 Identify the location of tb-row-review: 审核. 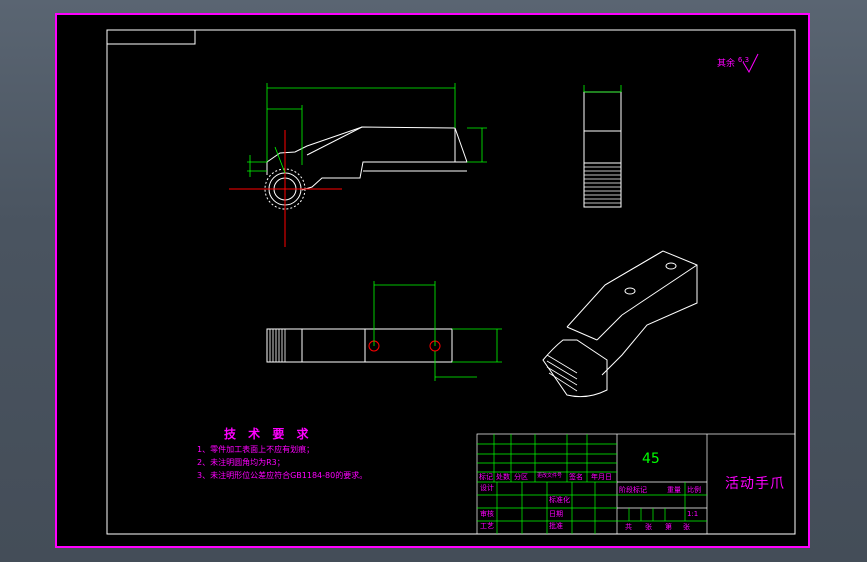
(487, 514).